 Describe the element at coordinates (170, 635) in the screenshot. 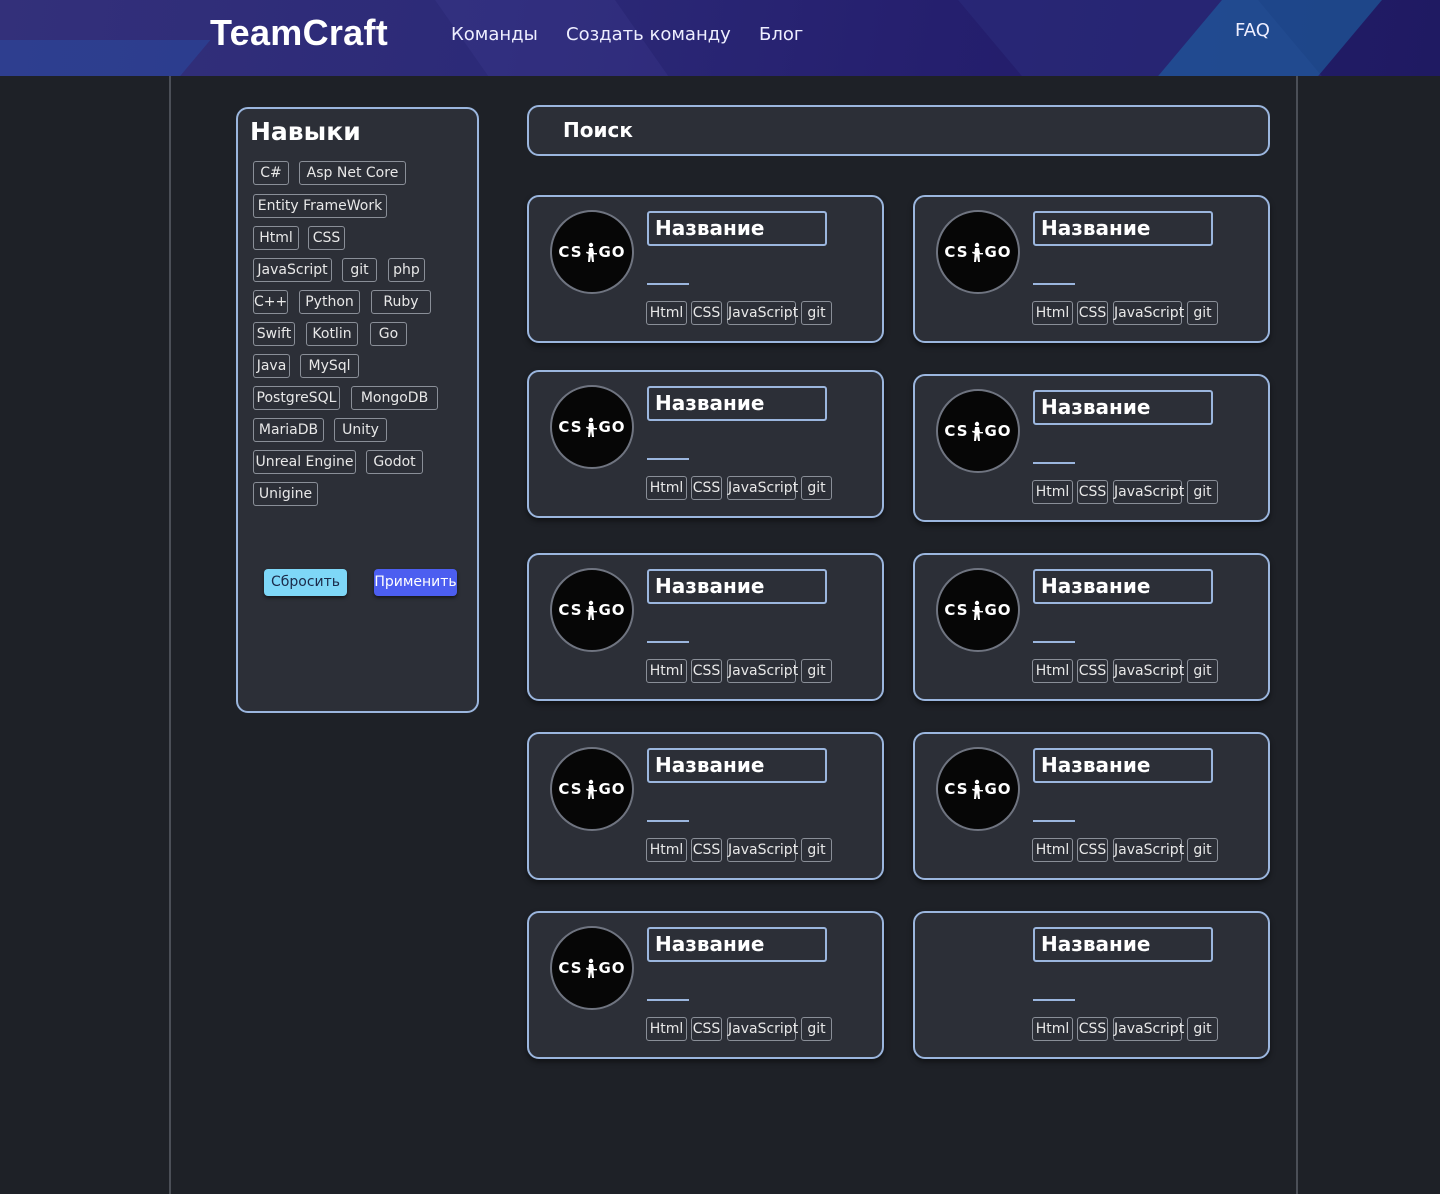

I see `content-border-left` at that location.